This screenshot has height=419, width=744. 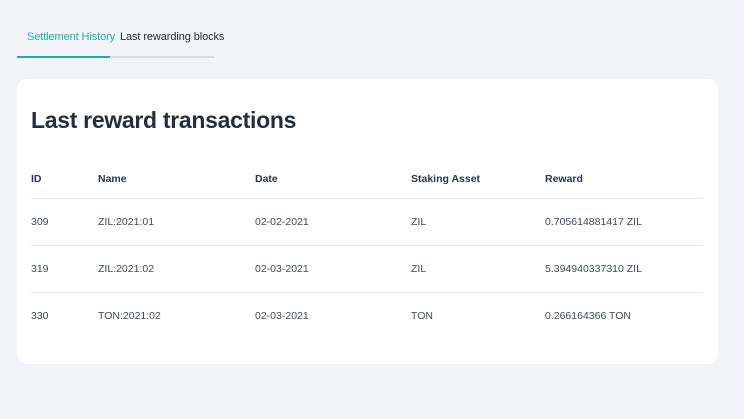 What do you see at coordinates (66, 39) in the screenshot?
I see `tab-settlement-history: Settlement History` at bounding box center [66, 39].